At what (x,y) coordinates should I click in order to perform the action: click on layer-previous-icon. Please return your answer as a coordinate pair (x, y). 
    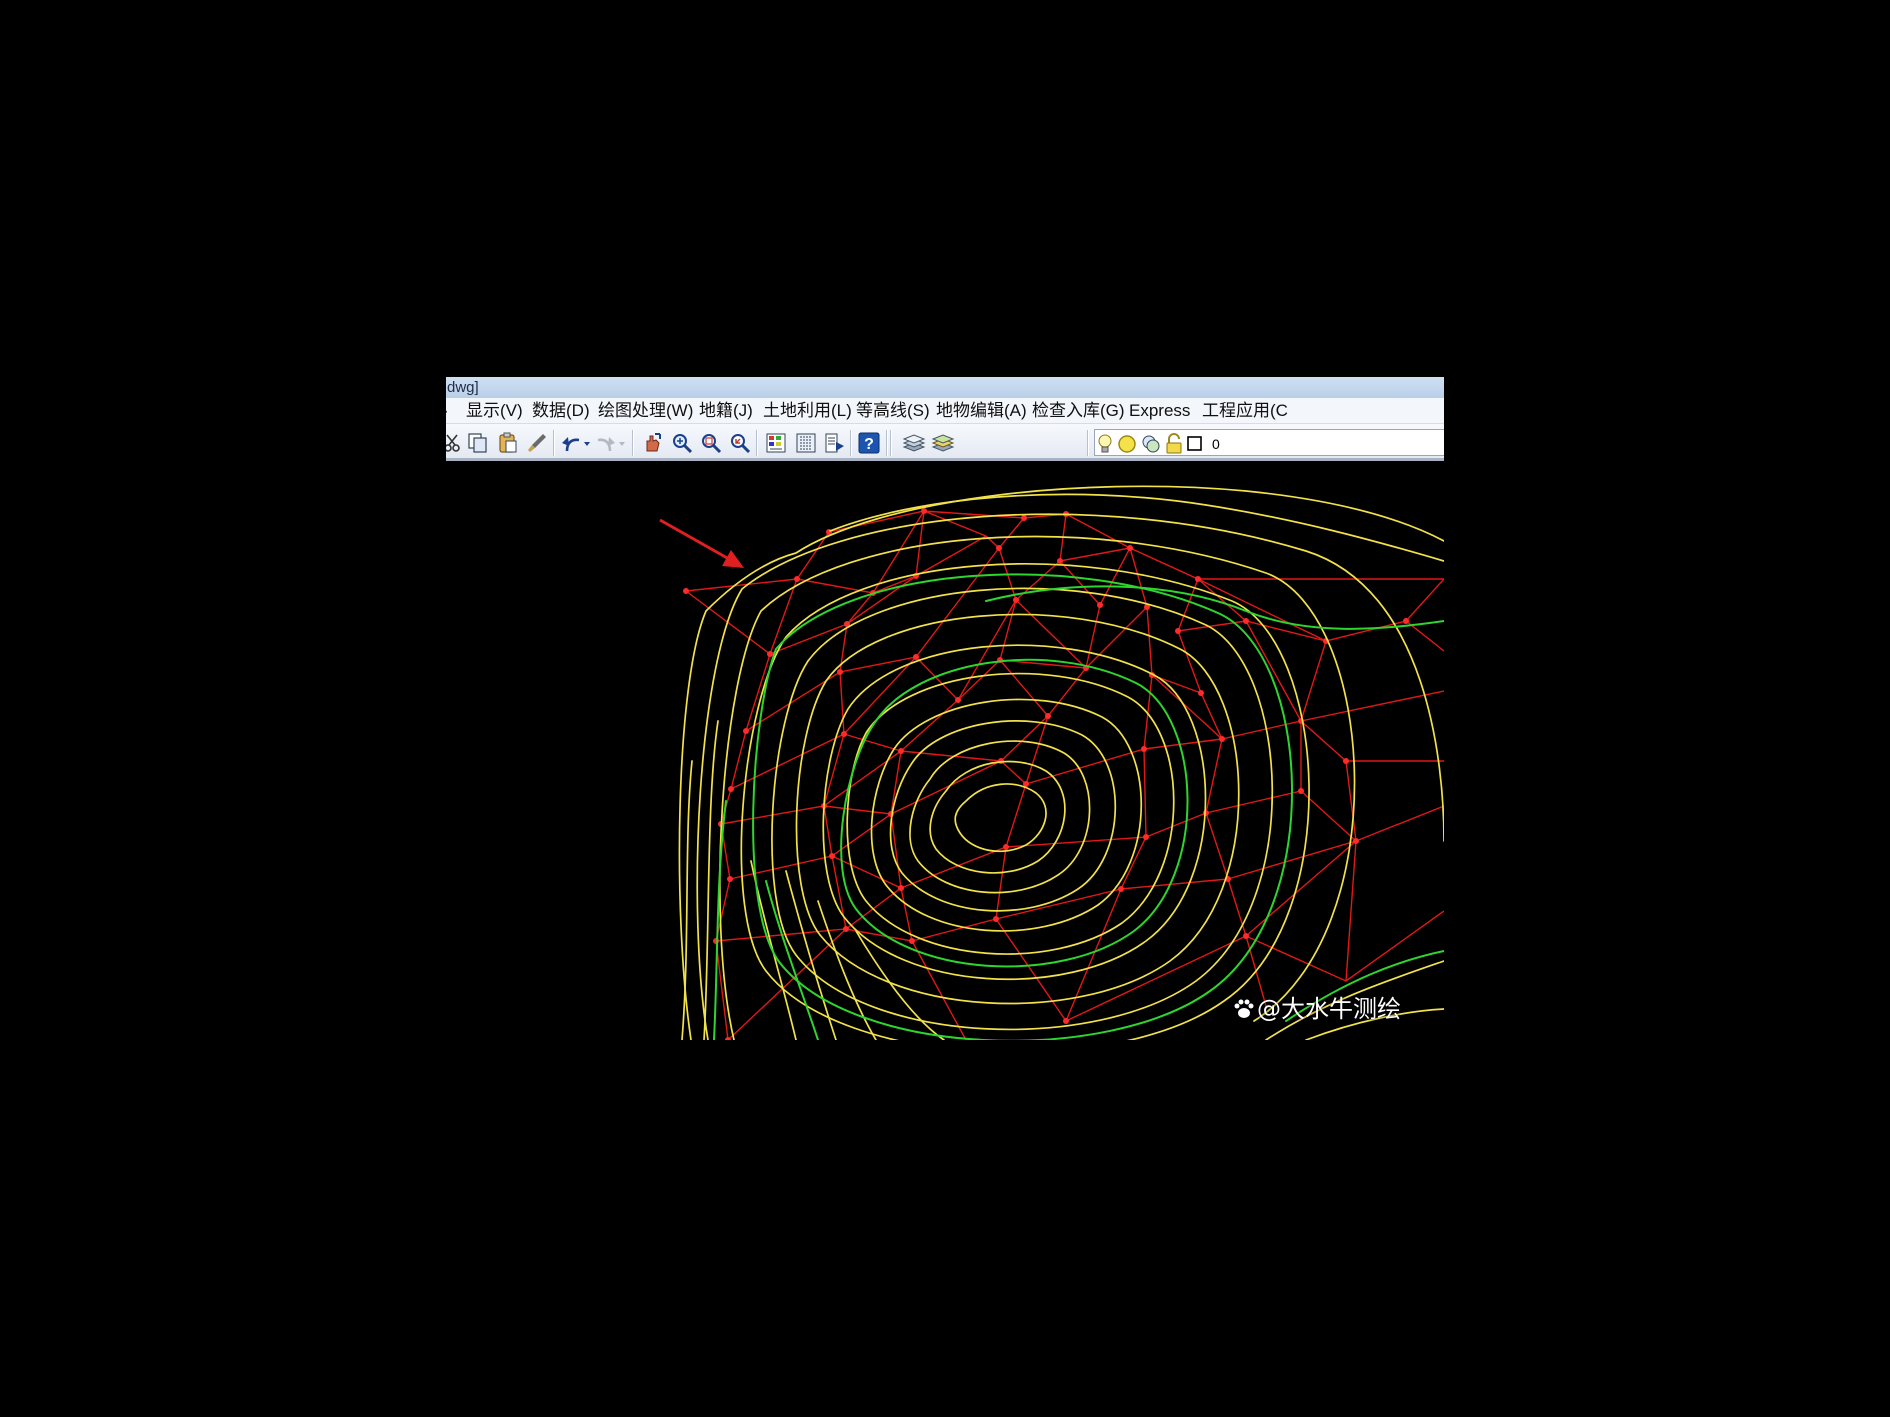
    Looking at the image, I should click on (943, 443).